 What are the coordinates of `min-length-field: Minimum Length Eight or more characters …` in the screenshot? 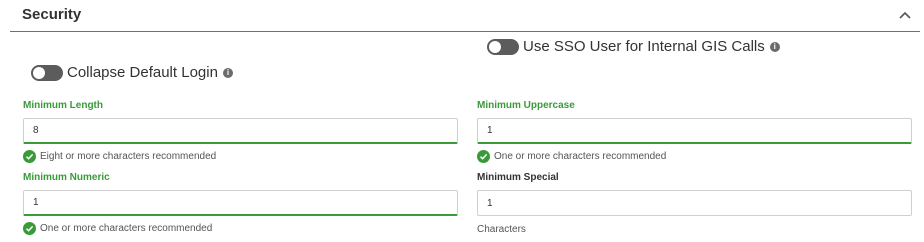 It's located at (240, 131).